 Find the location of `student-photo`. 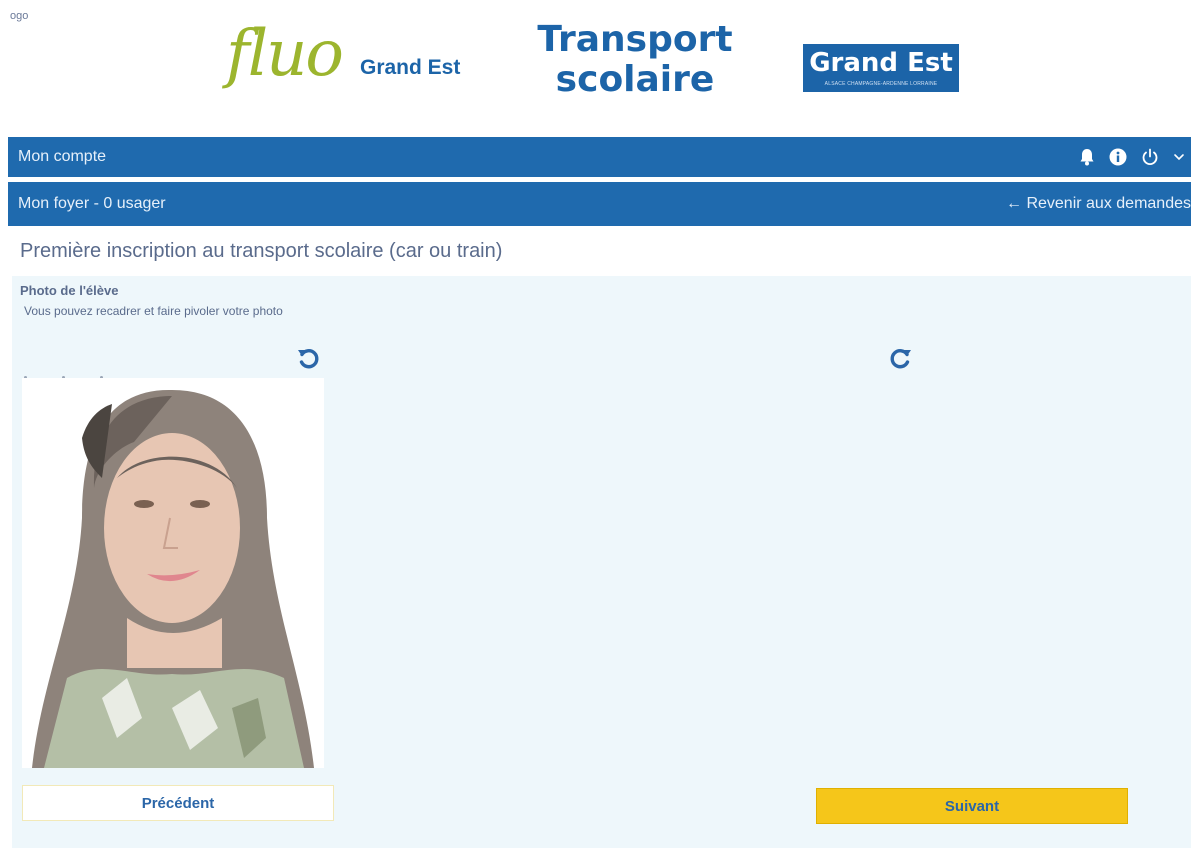

student-photo is located at coordinates (173, 573).